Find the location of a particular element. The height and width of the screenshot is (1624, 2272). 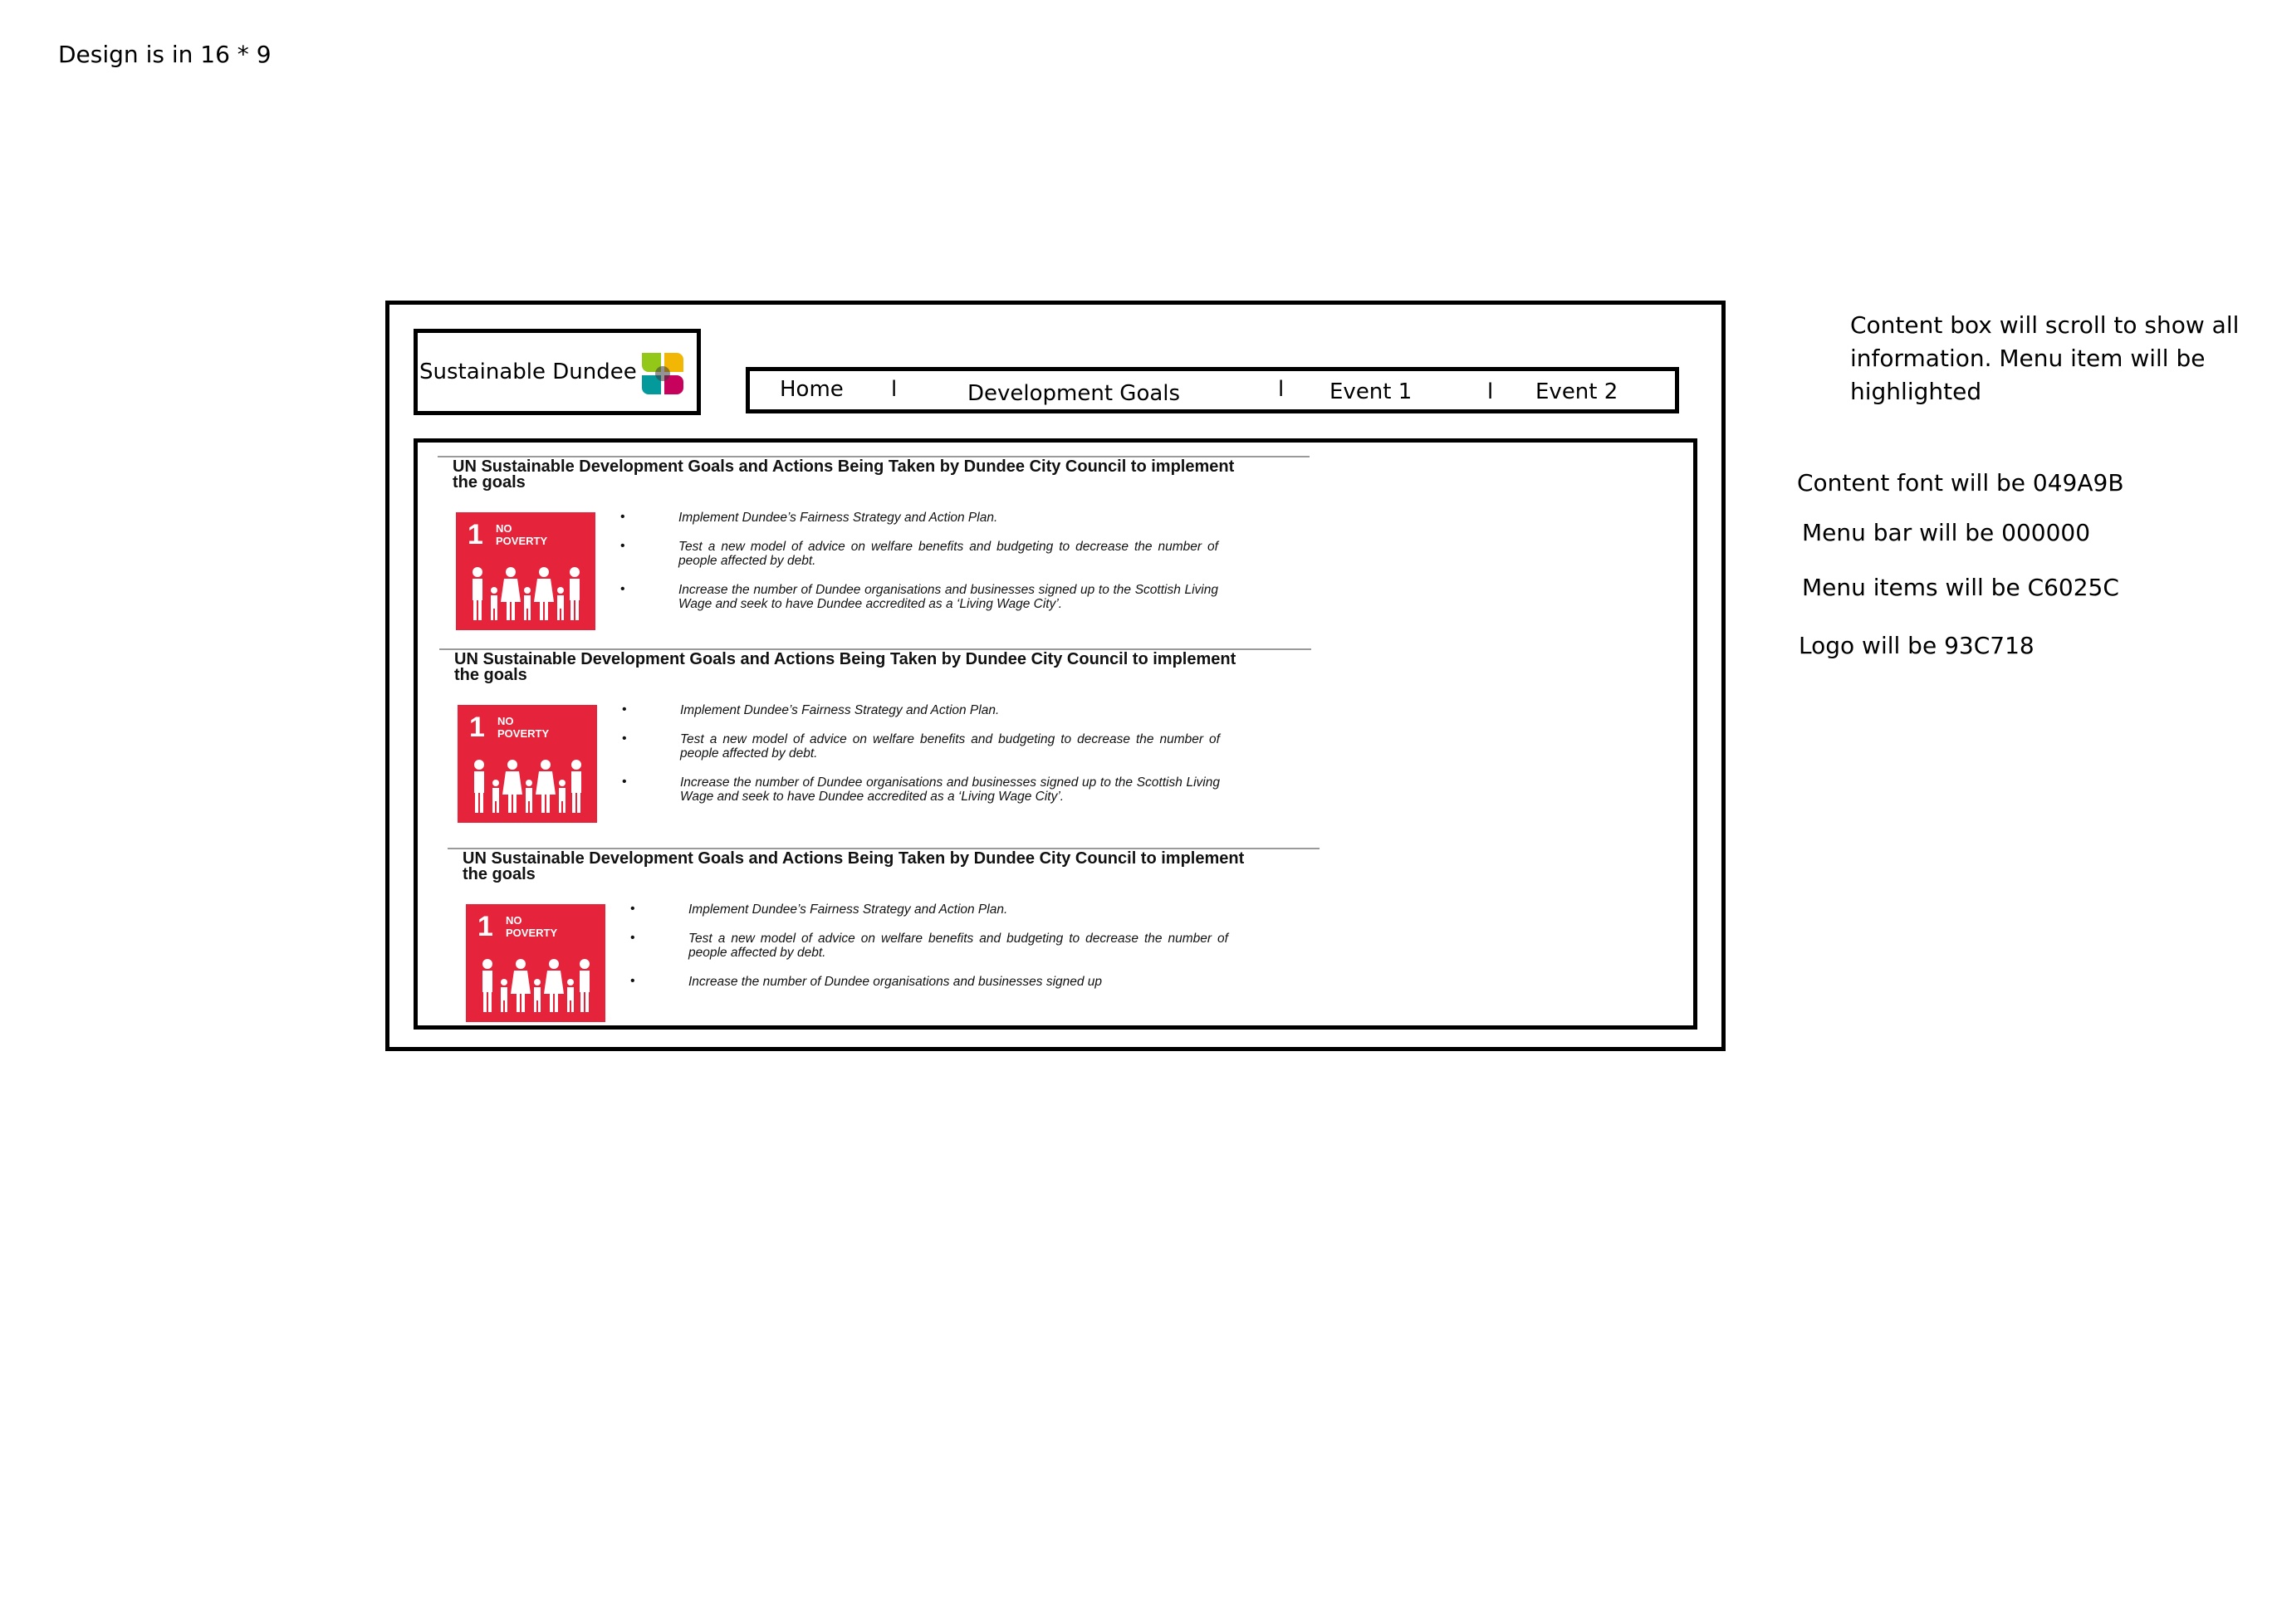

logo: Sustainable Dundee is located at coordinates (557, 372).